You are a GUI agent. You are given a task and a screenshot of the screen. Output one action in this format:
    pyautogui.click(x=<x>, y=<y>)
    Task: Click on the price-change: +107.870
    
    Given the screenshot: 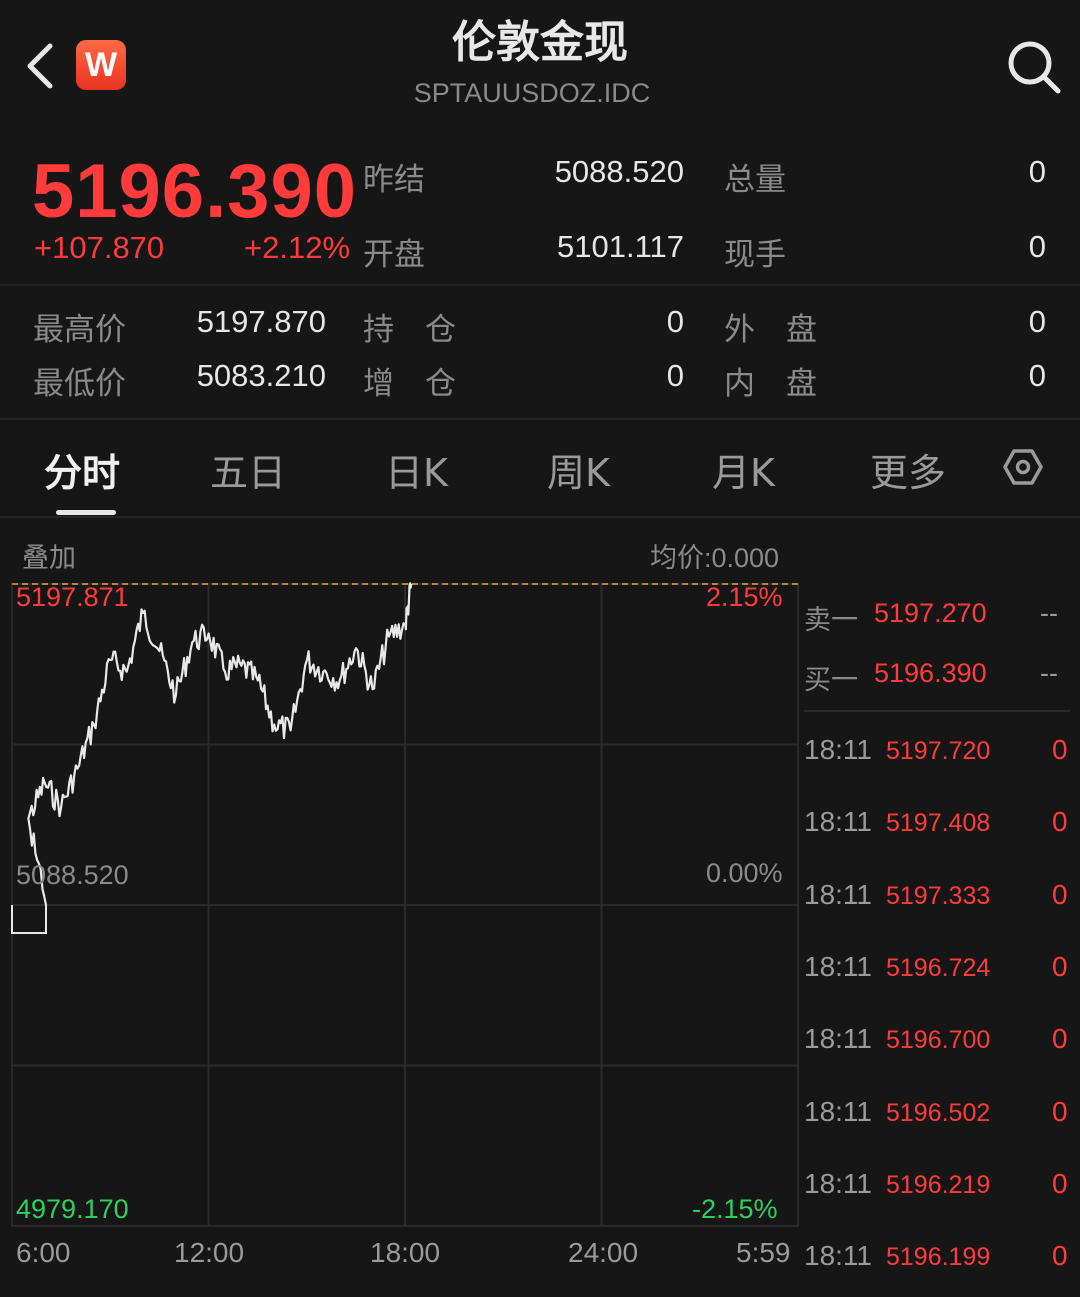 What is the action you would take?
    pyautogui.click(x=99, y=247)
    